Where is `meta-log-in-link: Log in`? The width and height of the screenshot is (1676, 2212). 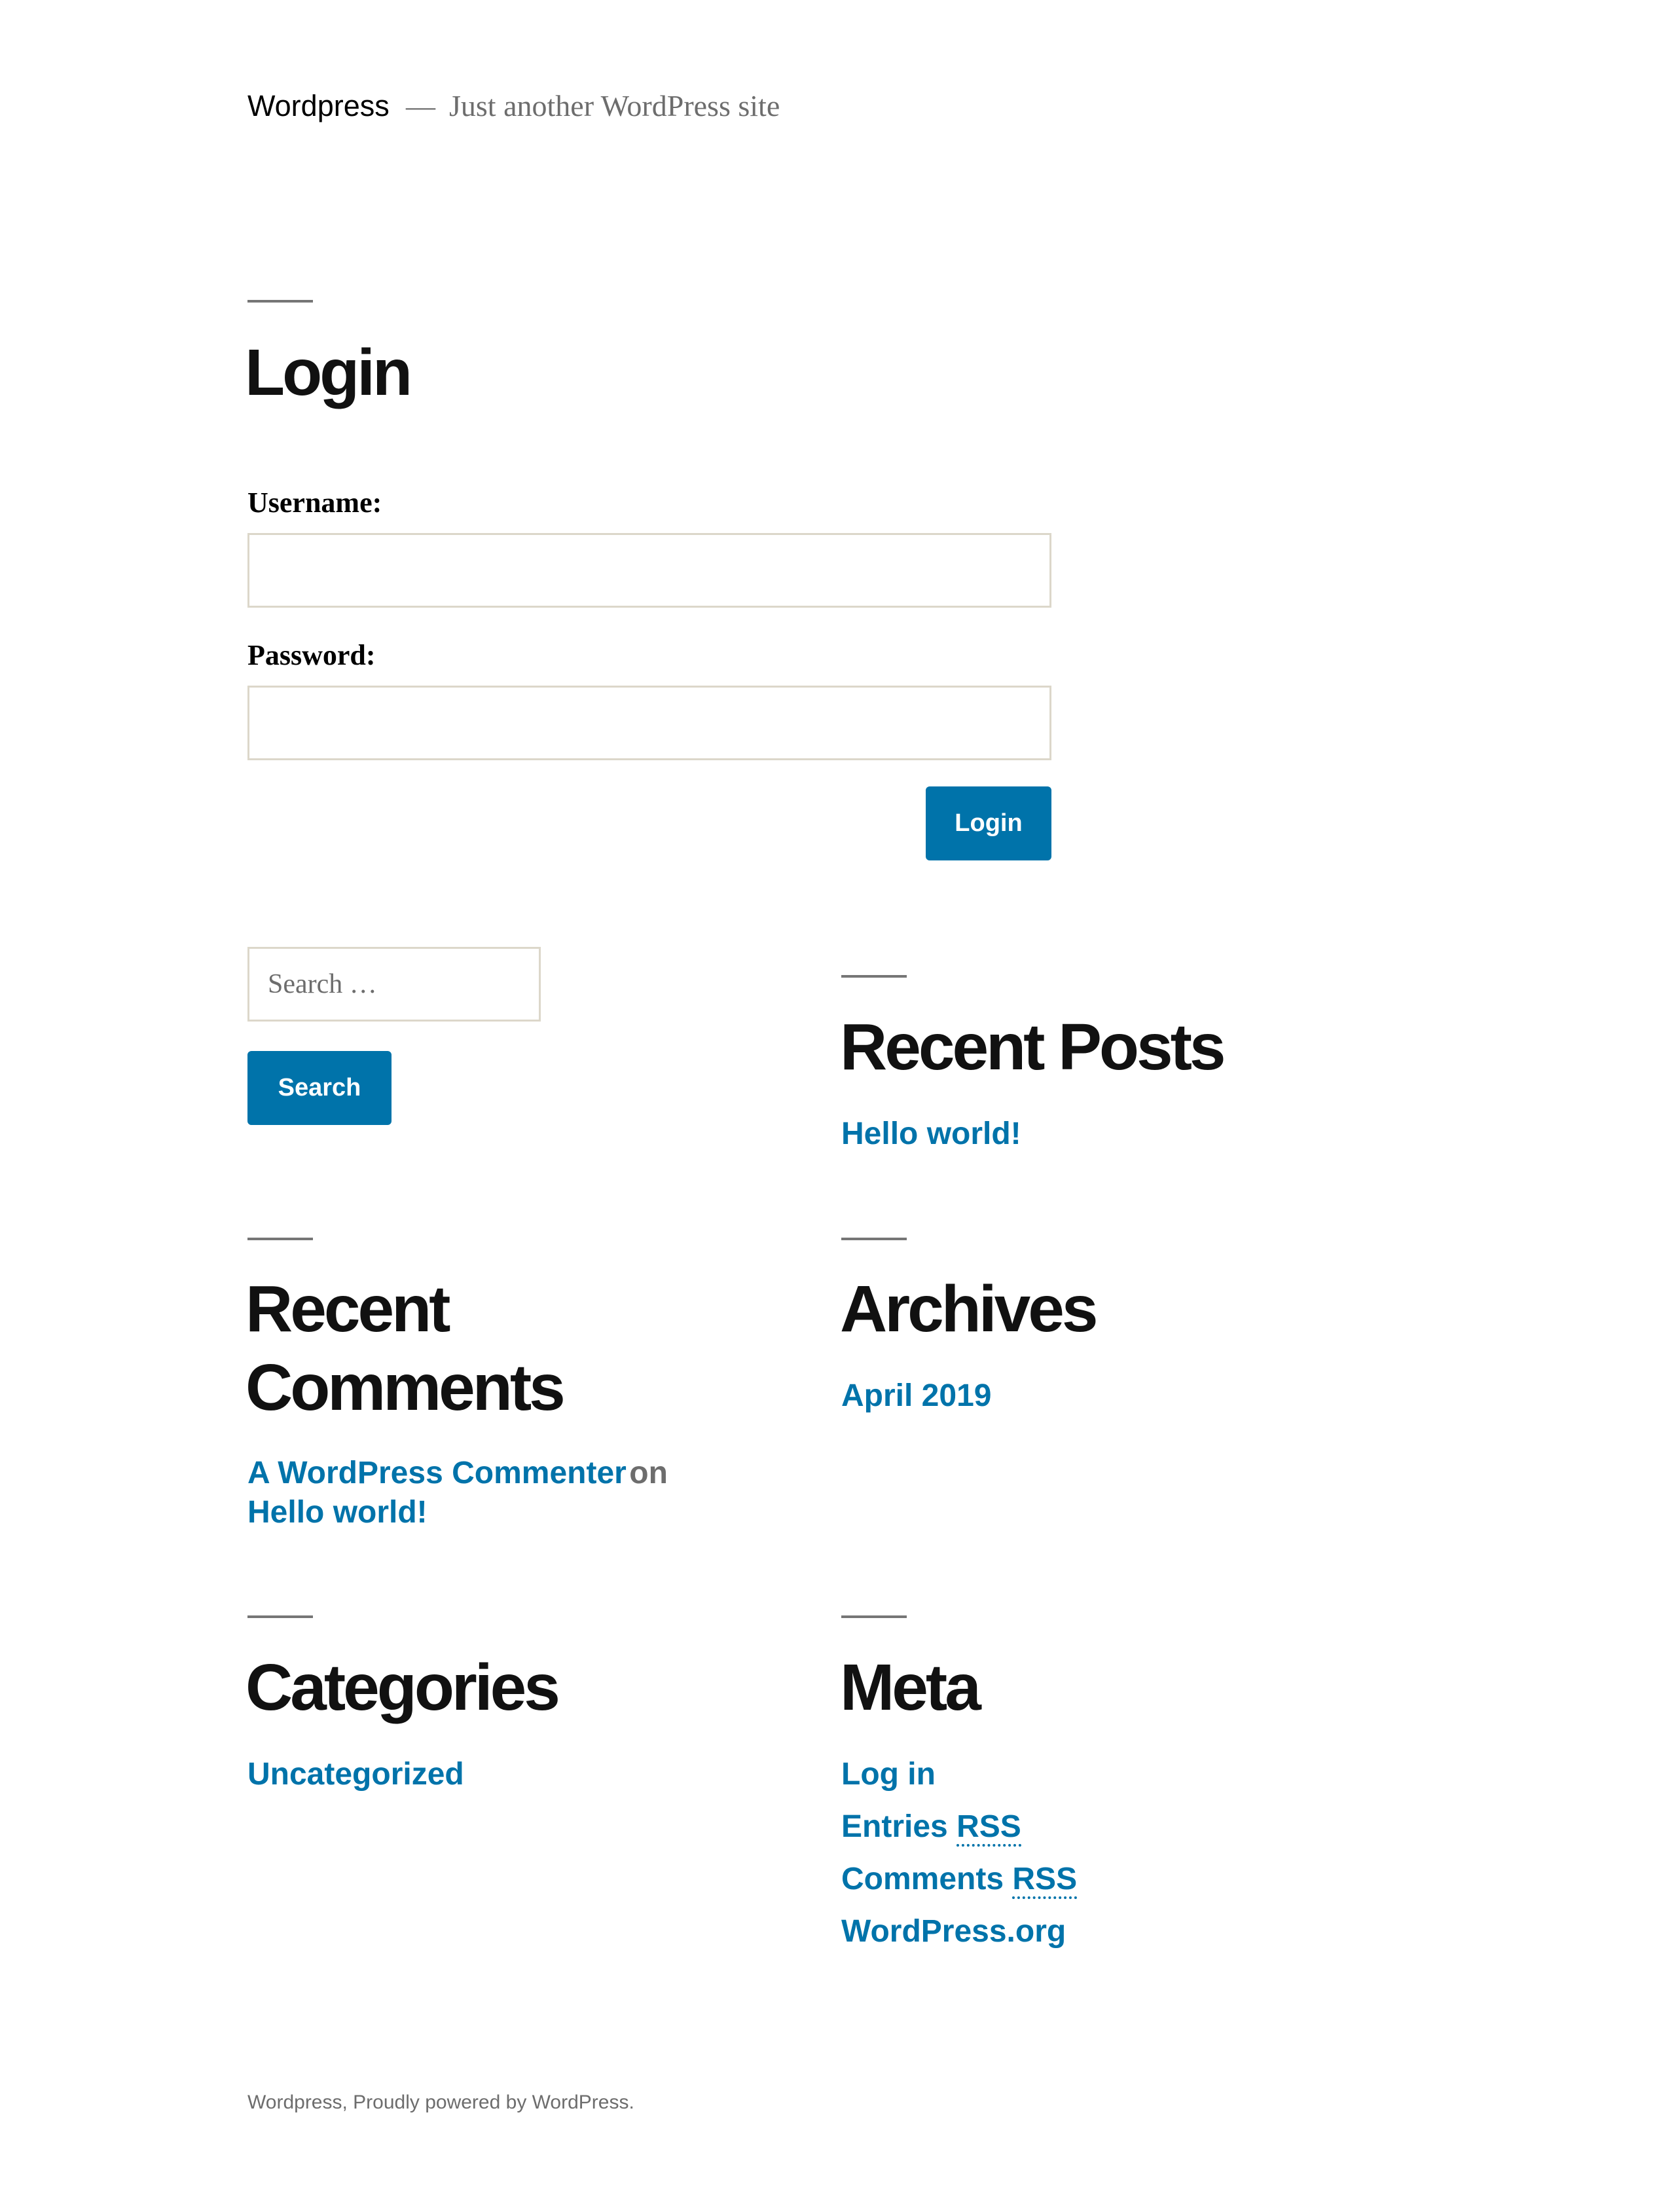 meta-log-in-link: Log in is located at coordinates (888, 1774).